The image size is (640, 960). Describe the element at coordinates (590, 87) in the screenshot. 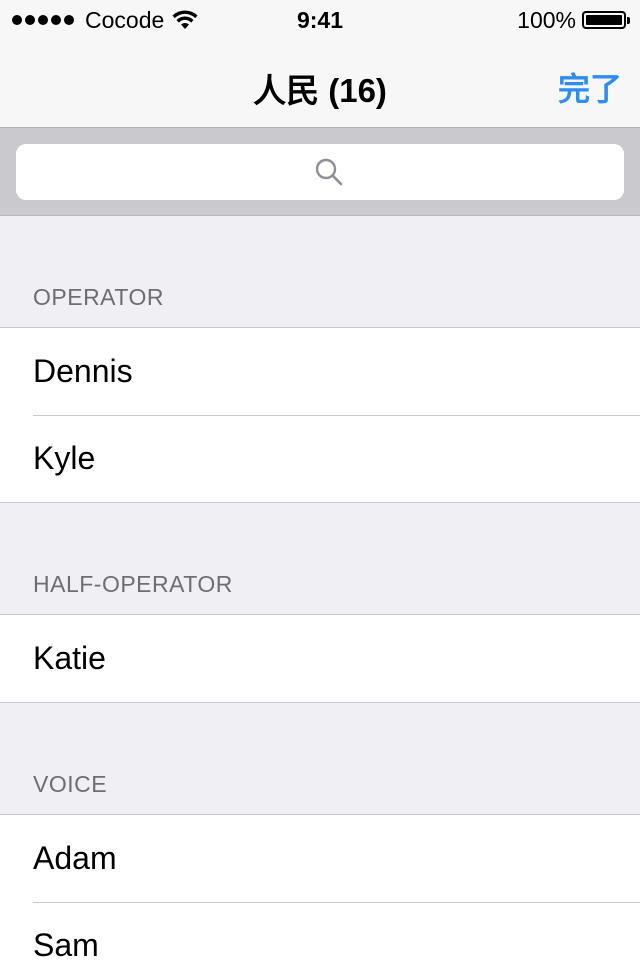

I see `done-button: 完了` at that location.